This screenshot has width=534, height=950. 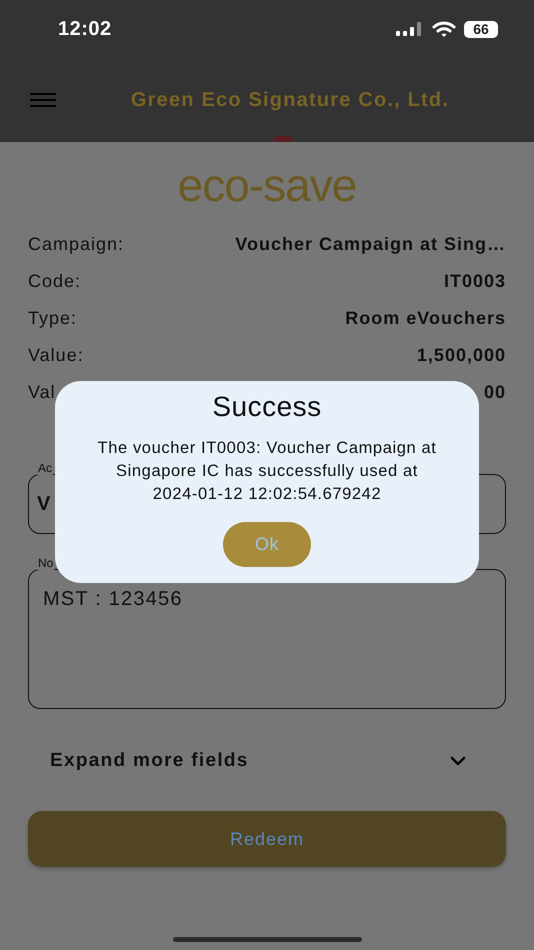 What do you see at coordinates (267, 471) in the screenshot?
I see `dialog-message: The voucher IT0003: Voucher Campaign at Singapore IC has successfully used at 2024-01-12 12:02:54.679242` at bounding box center [267, 471].